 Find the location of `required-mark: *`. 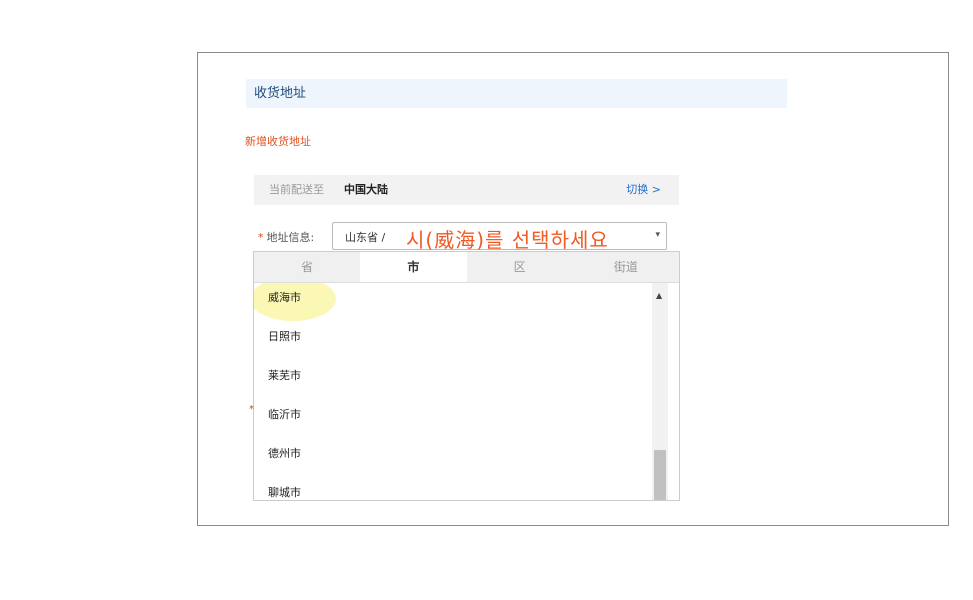

required-mark: * is located at coordinates (261, 237).